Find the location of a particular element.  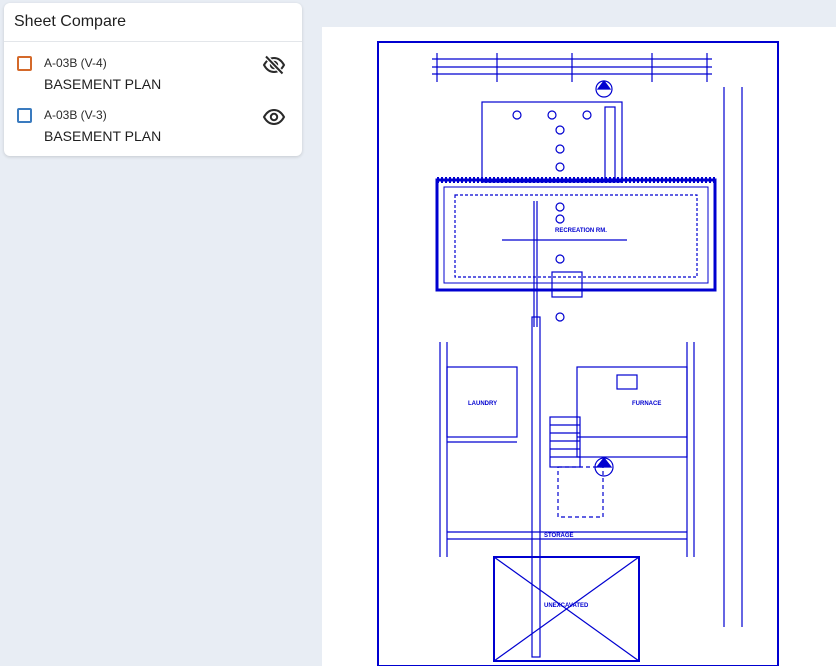

room-label-storage: STORAGE is located at coordinates (559, 536).